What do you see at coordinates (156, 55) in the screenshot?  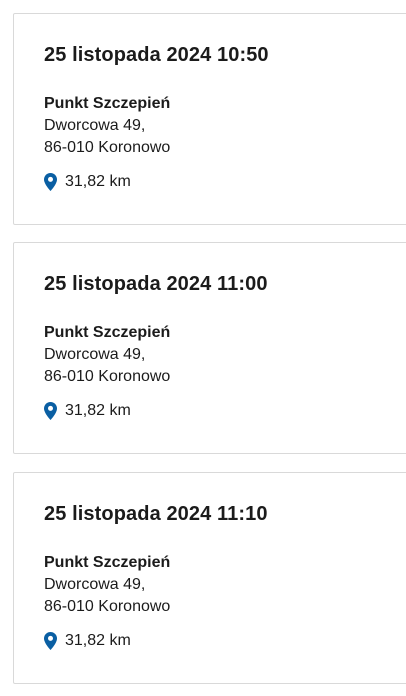 I see `slot-datetime: 25 listopada 2024 10:50` at bounding box center [156, 55].